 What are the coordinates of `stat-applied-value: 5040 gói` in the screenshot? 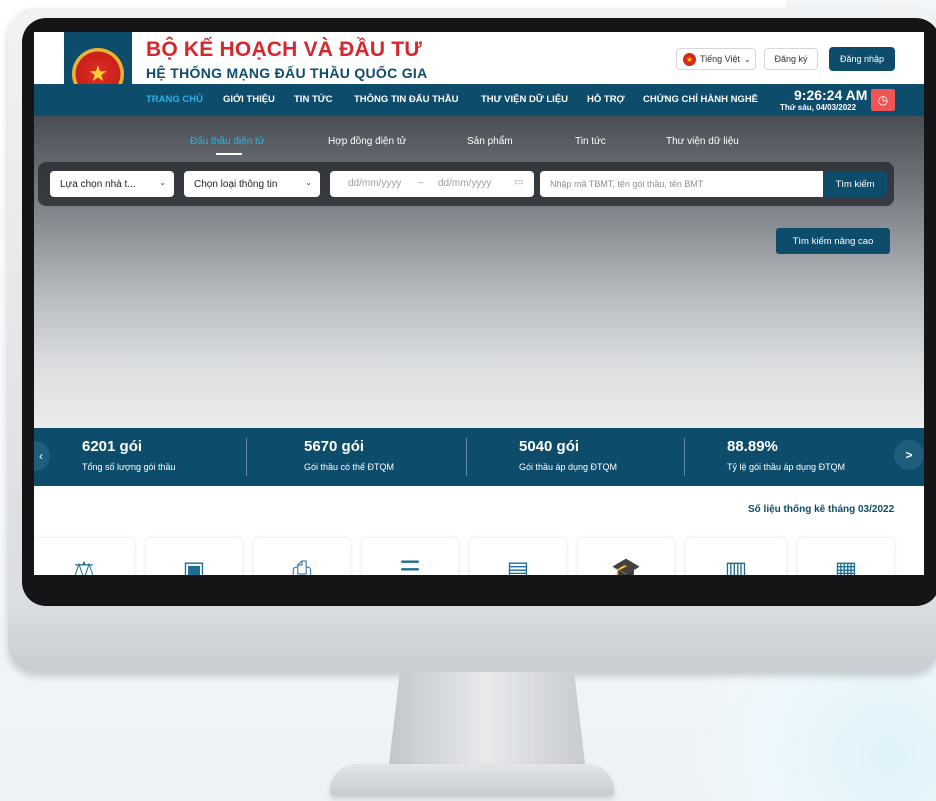 It's located at (549, 446).